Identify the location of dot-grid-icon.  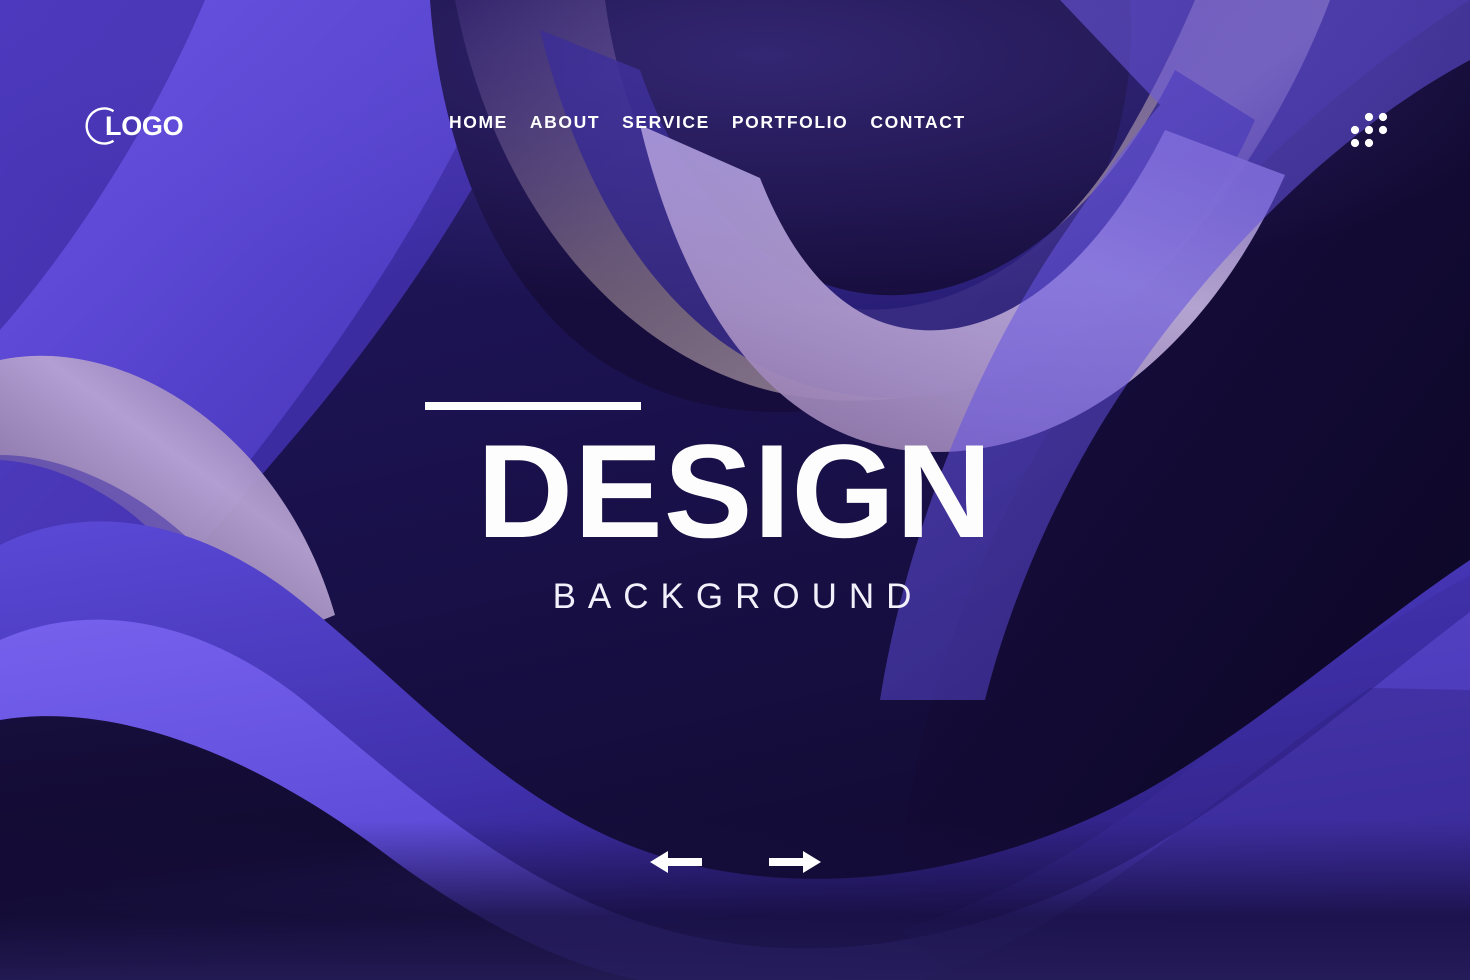
(1369, 130).